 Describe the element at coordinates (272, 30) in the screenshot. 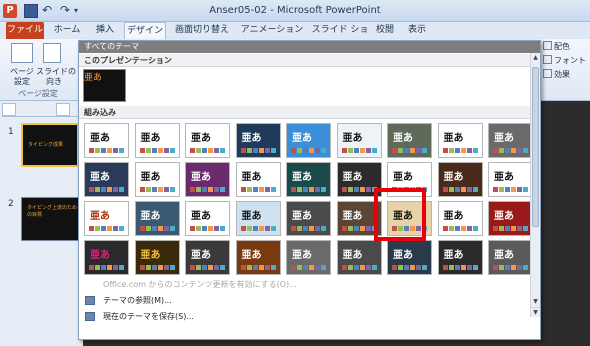

I see `tab-animations: アニメーション` at that location.